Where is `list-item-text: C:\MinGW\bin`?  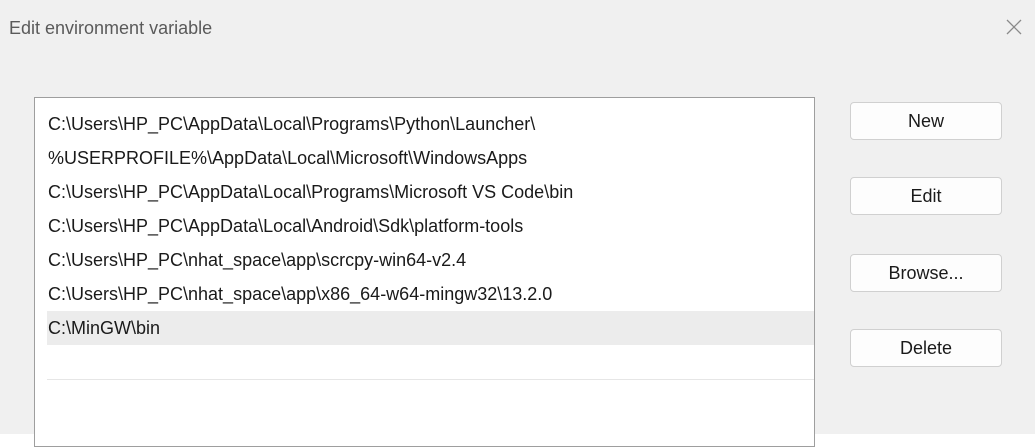
list-item-text: C:\MinGW\bin is located at coordinates (104, 328).